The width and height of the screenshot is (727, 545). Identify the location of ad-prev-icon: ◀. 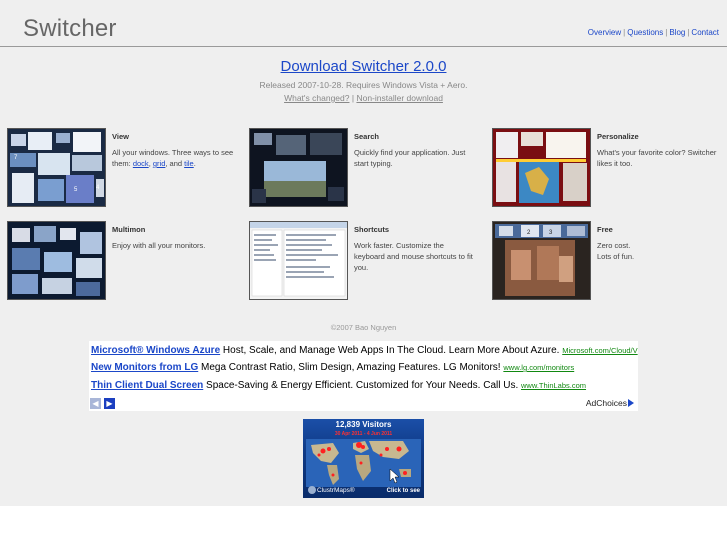
(95, 403).